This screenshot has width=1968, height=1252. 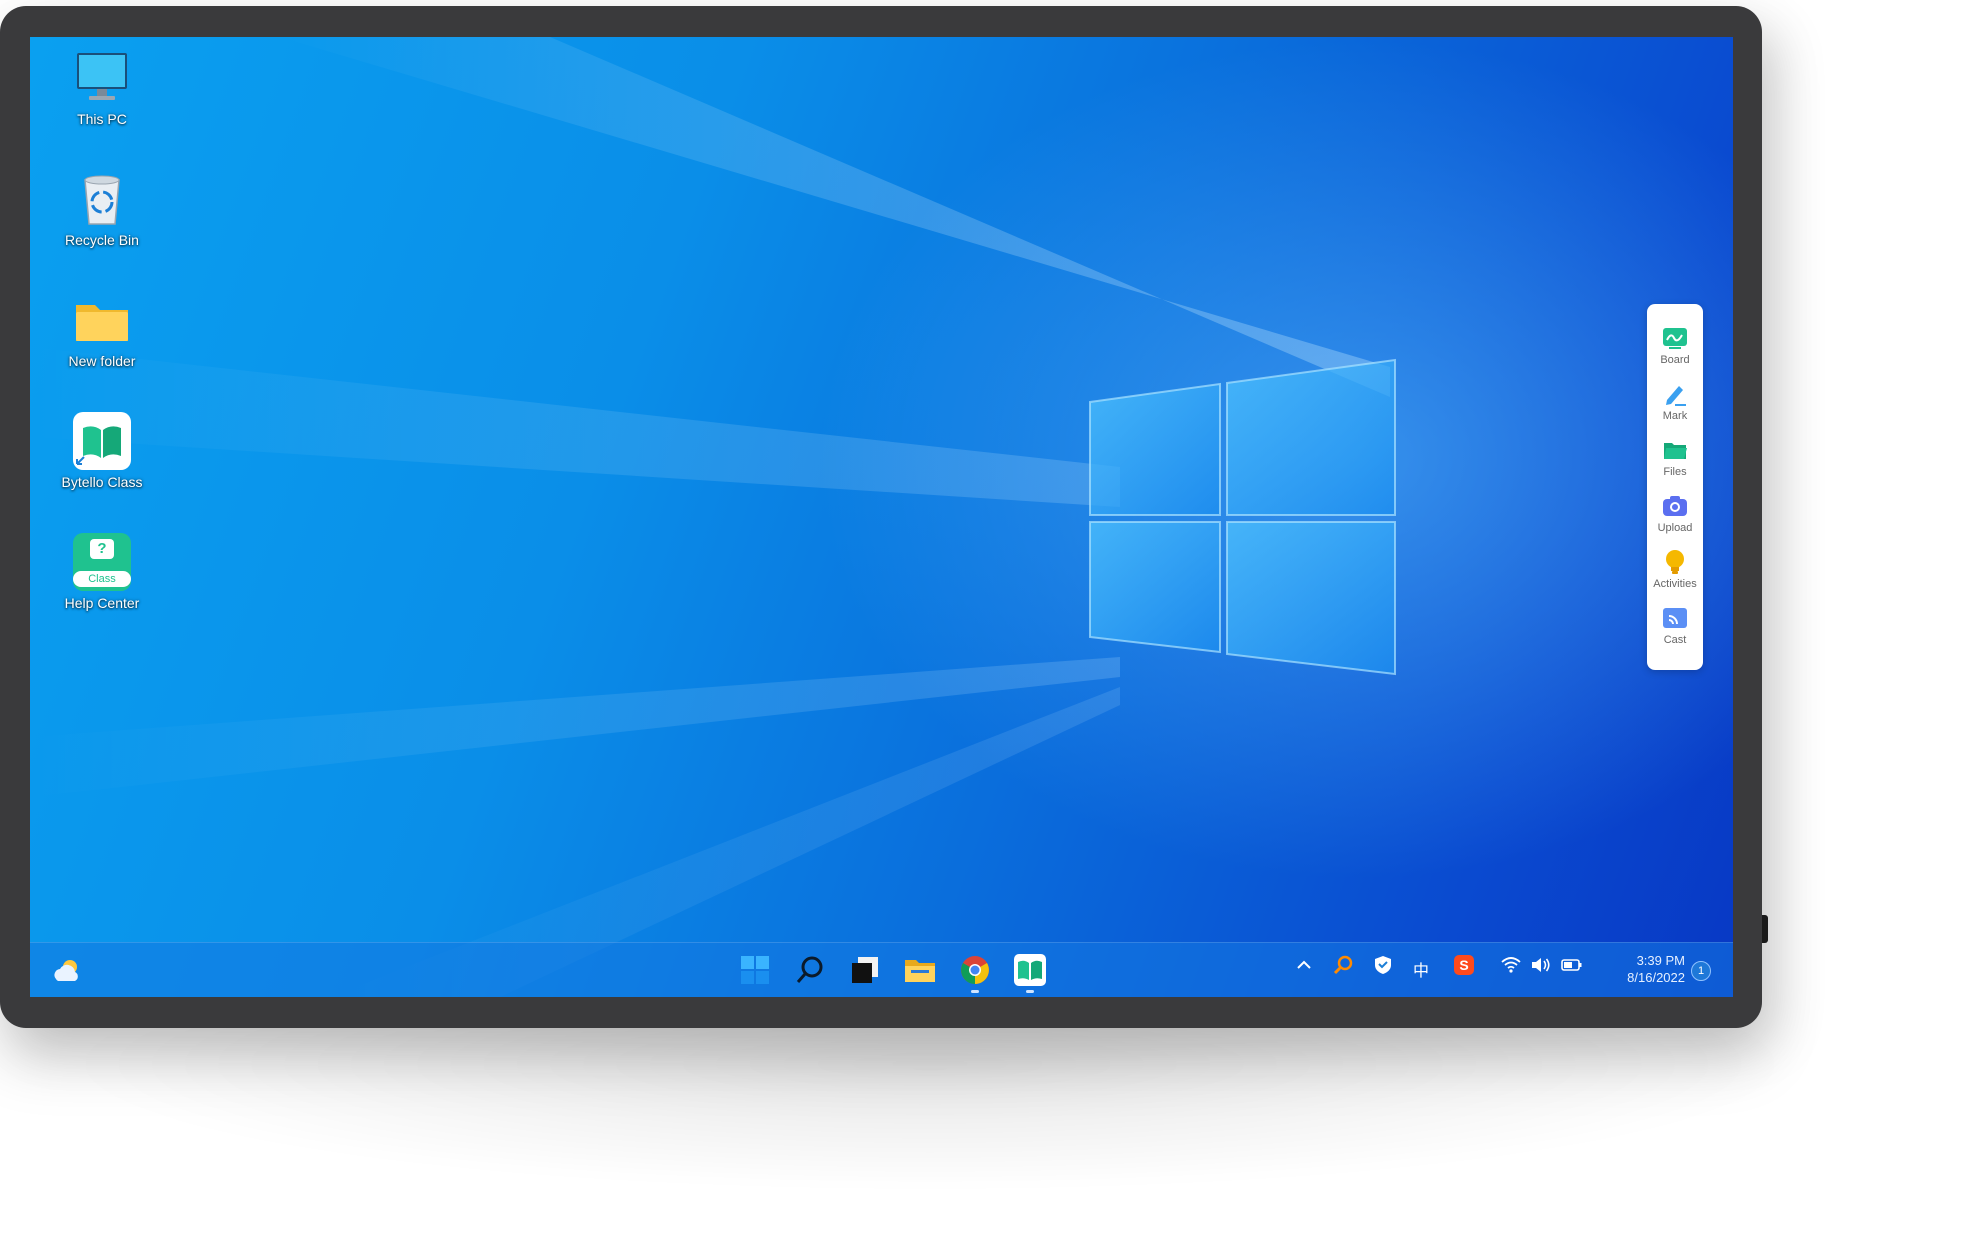 What do you see at coordinates (1675, 416) in the screenshot?
I see `toolbar-label: Mark` at bounding box center [1675, 416].